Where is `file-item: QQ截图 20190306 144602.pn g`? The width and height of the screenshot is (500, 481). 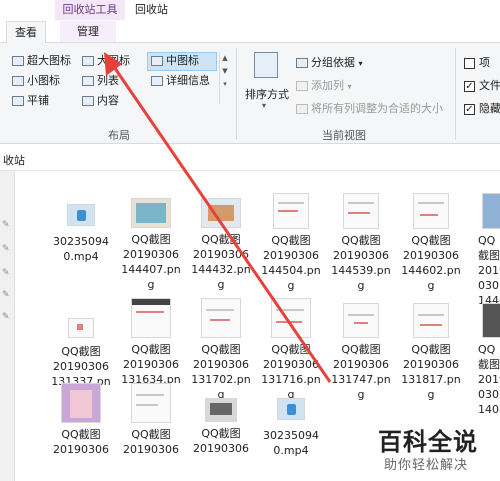
file-item: QQ截图 20190306 144602.pn g is located at coordinates (431, 243).